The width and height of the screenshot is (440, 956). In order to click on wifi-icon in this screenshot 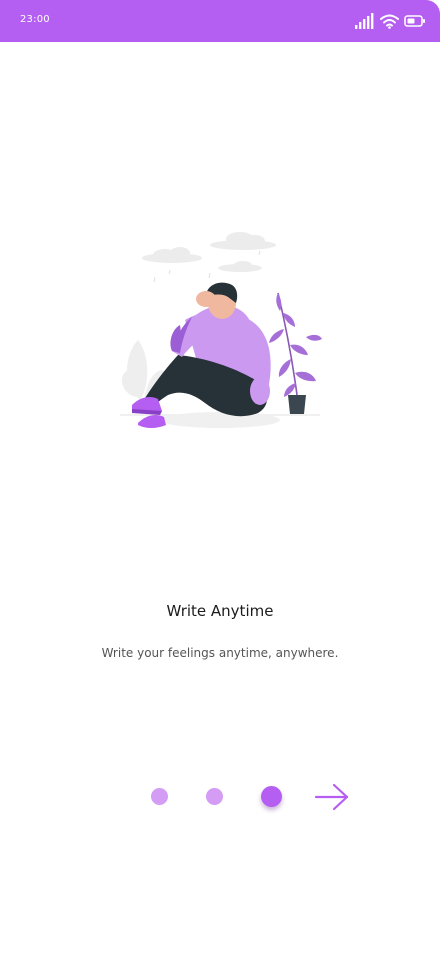, I will do `click(389, 21)`.